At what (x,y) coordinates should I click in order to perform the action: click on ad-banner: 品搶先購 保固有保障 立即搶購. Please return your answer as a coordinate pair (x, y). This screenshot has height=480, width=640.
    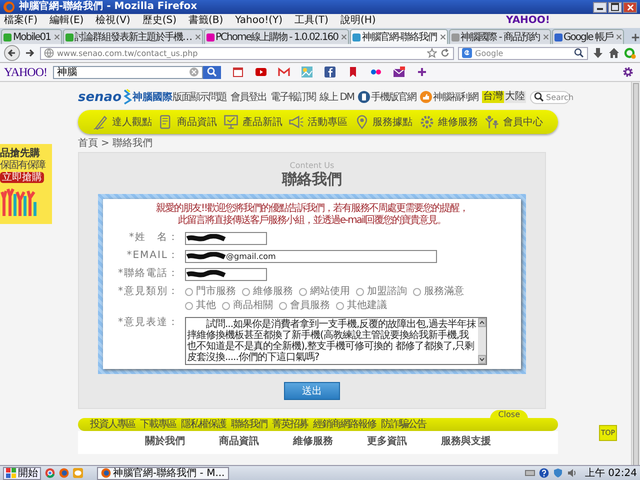
    Looking at the image, I should click on (26, 184).